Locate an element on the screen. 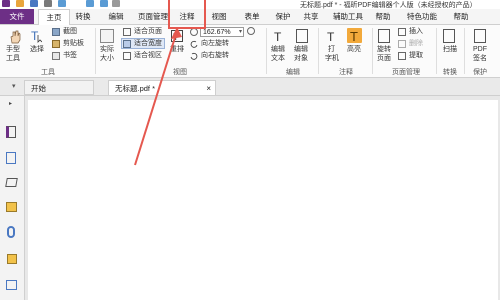 This screenshot has width=500, height=300. zoom-input: 162.67% ▾ is located at coordinates (222, 32).